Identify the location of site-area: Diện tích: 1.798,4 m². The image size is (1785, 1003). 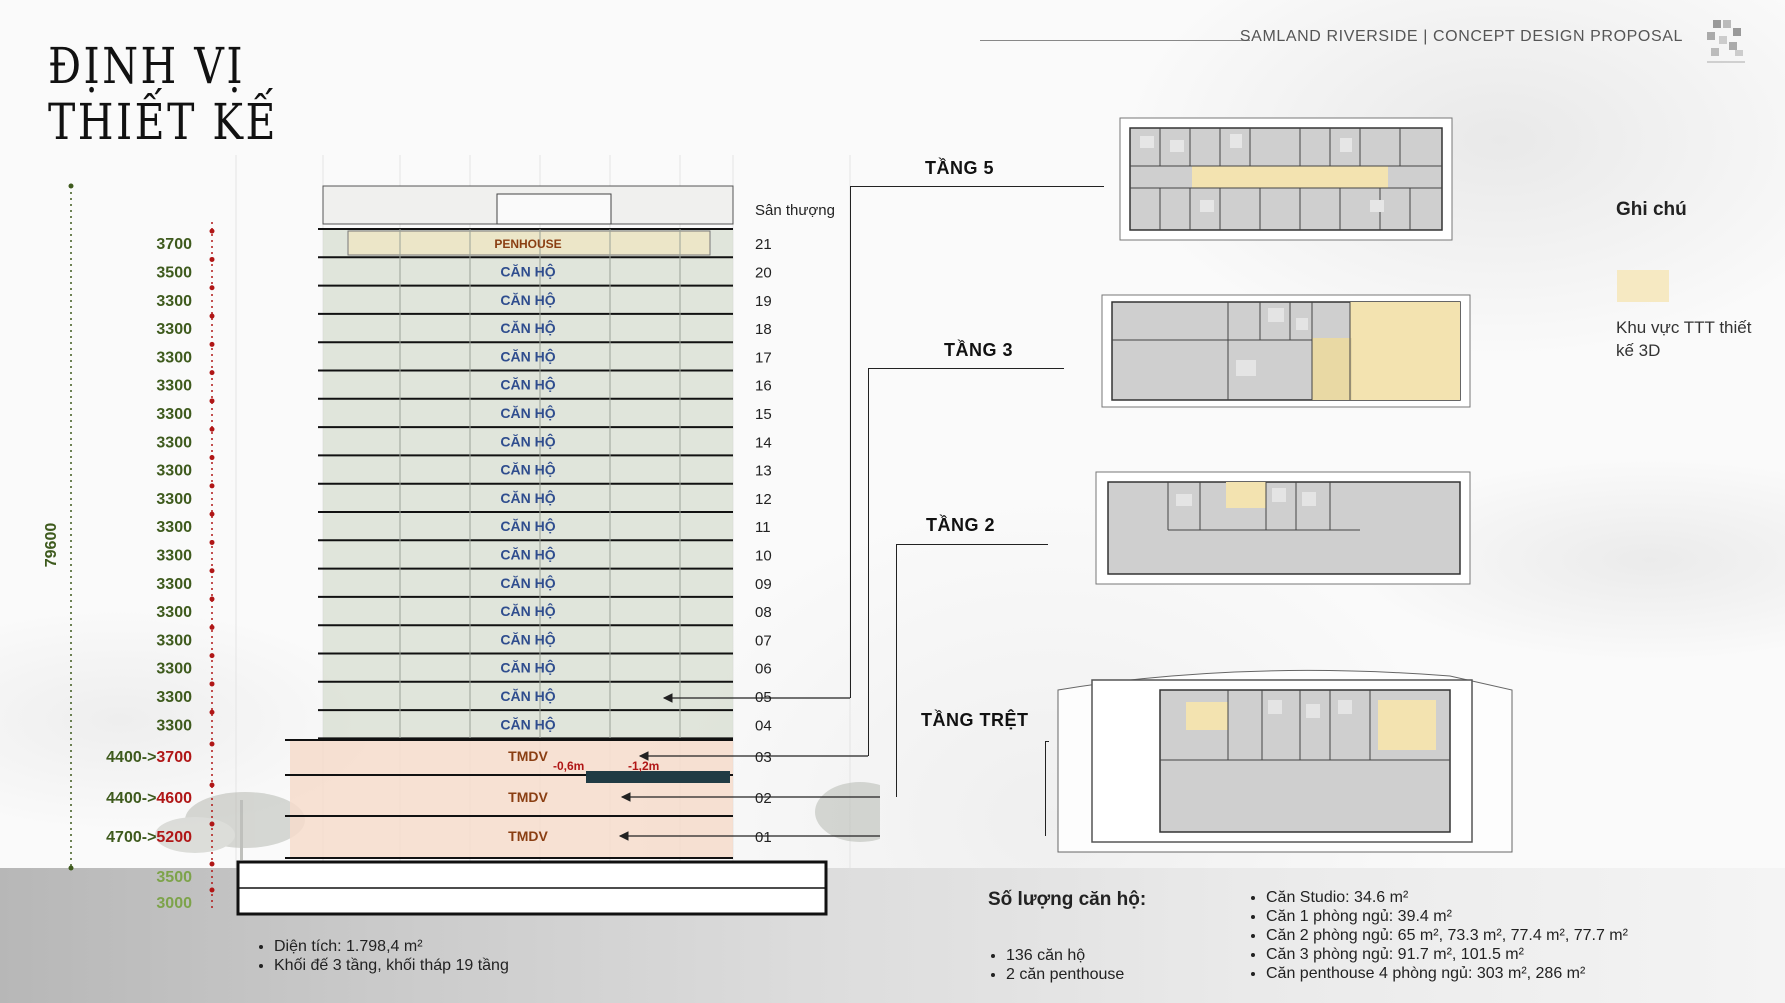
(391, 946).